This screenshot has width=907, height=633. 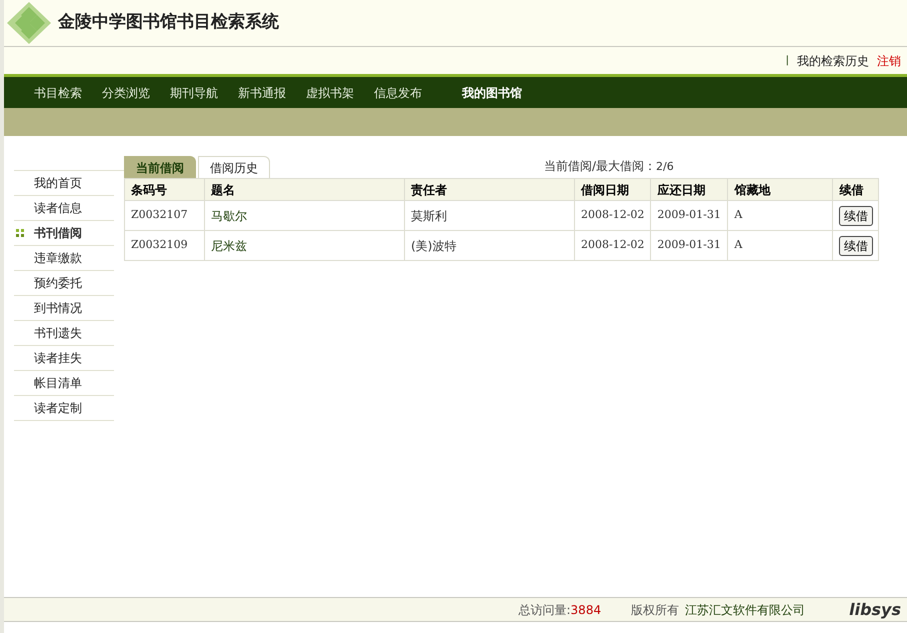 What do you see at coordinates (29, 23) in the screenshot?
I see `logo-icon` at bounding box center [29, 23].